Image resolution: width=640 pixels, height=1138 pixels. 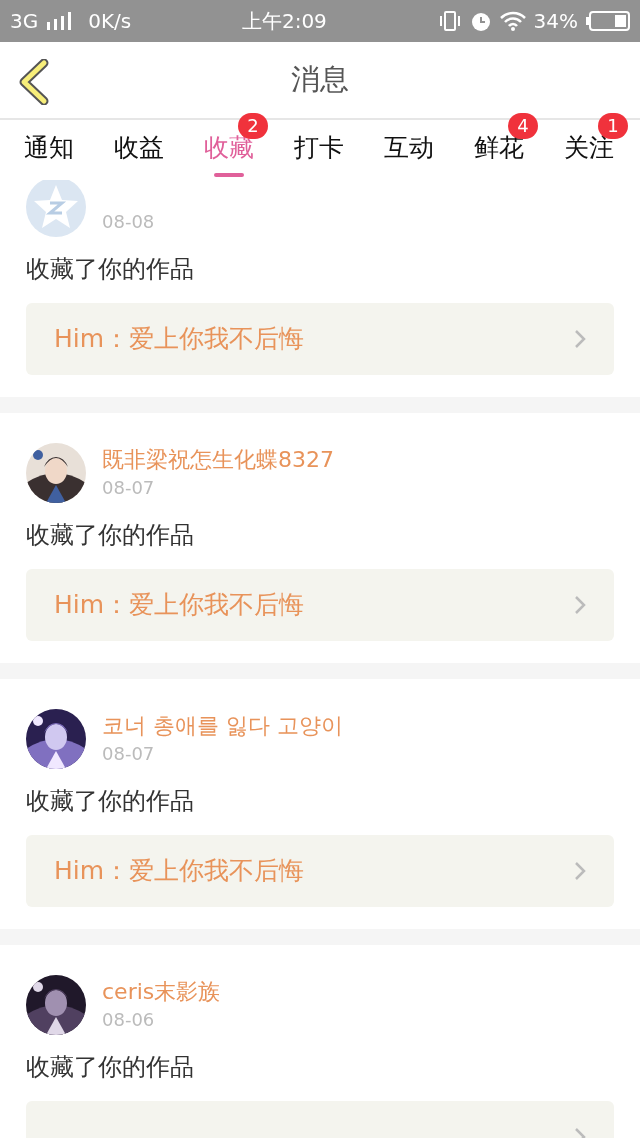 What do you see at coordinates (480, 21) in the screenshot?
I see `alarm-icon` at bounding box center [480, 21].